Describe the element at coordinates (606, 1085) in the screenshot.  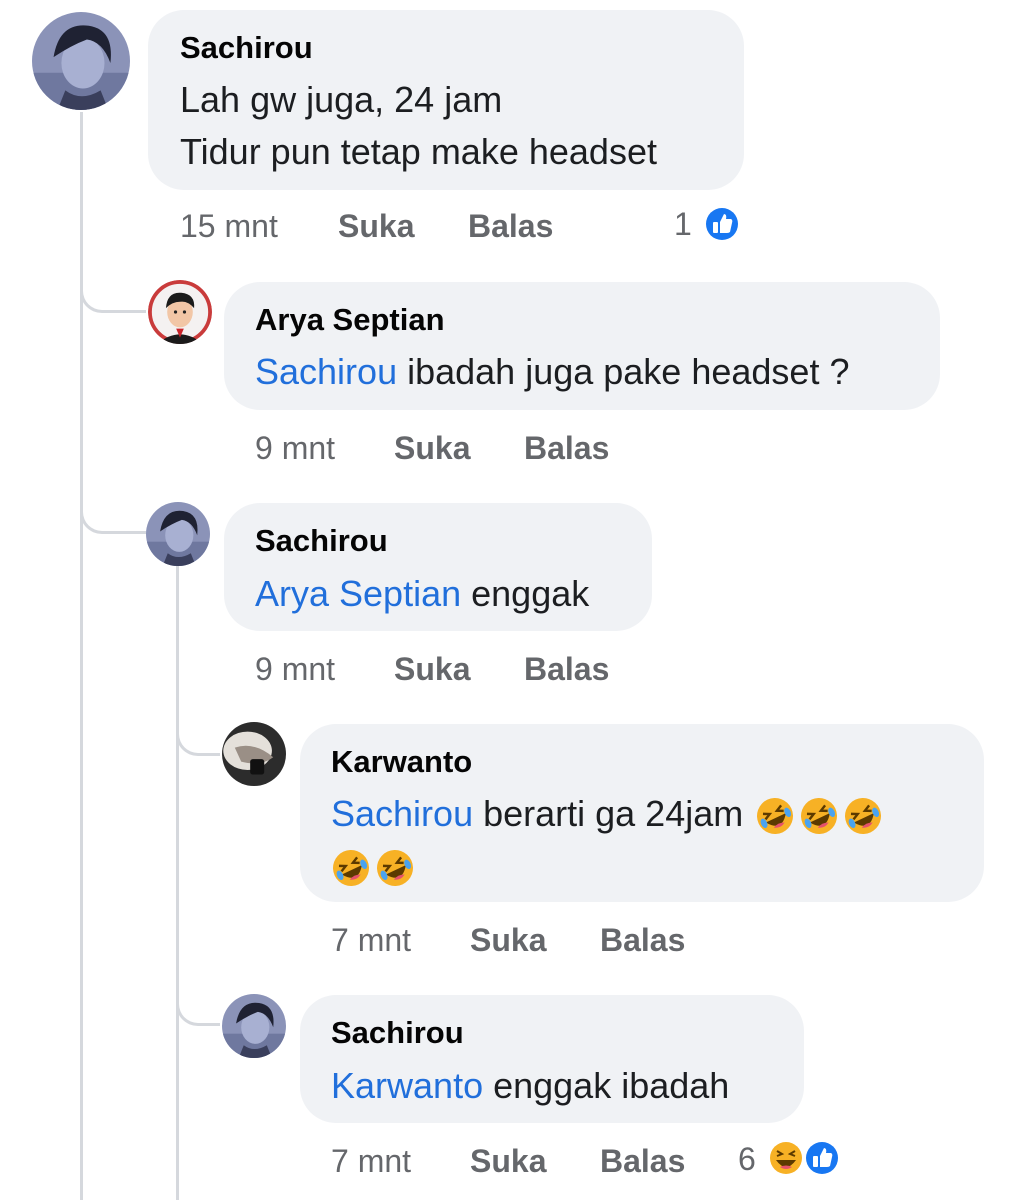
I see `comment-text-body: enggak ibadah` at that location.